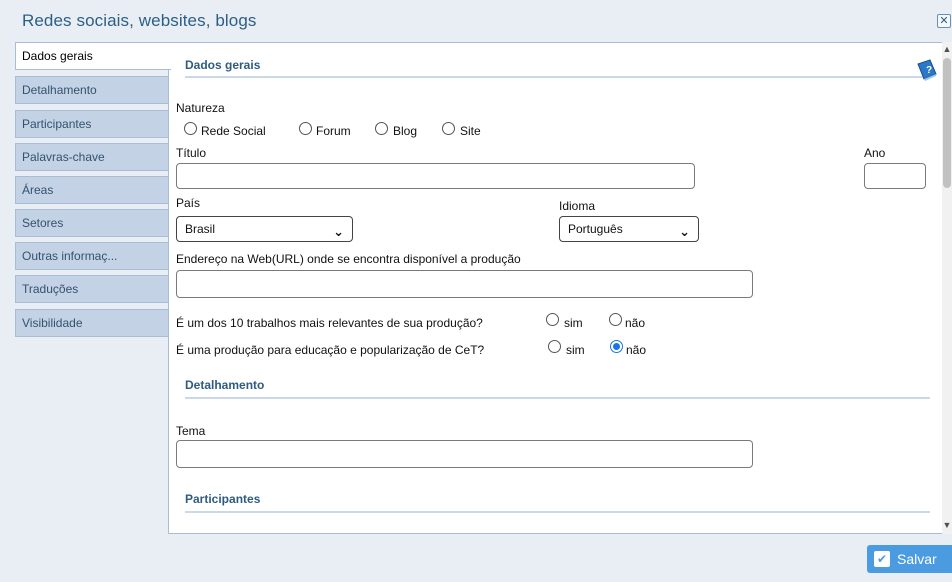 The width and height of the screenshot is (952, 582). I want to click on scroll-down-arrow-icon: ▼, so click(947, 525).